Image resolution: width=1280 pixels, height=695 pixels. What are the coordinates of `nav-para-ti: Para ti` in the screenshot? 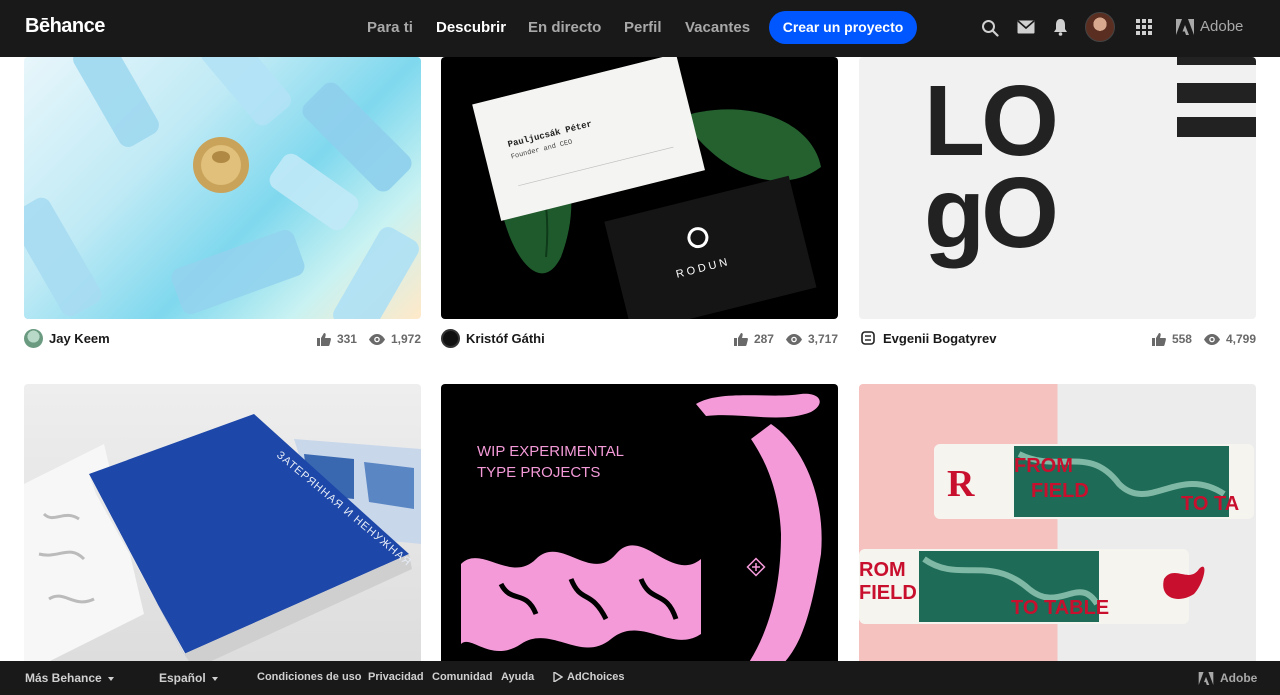 It's located at (390, 27).